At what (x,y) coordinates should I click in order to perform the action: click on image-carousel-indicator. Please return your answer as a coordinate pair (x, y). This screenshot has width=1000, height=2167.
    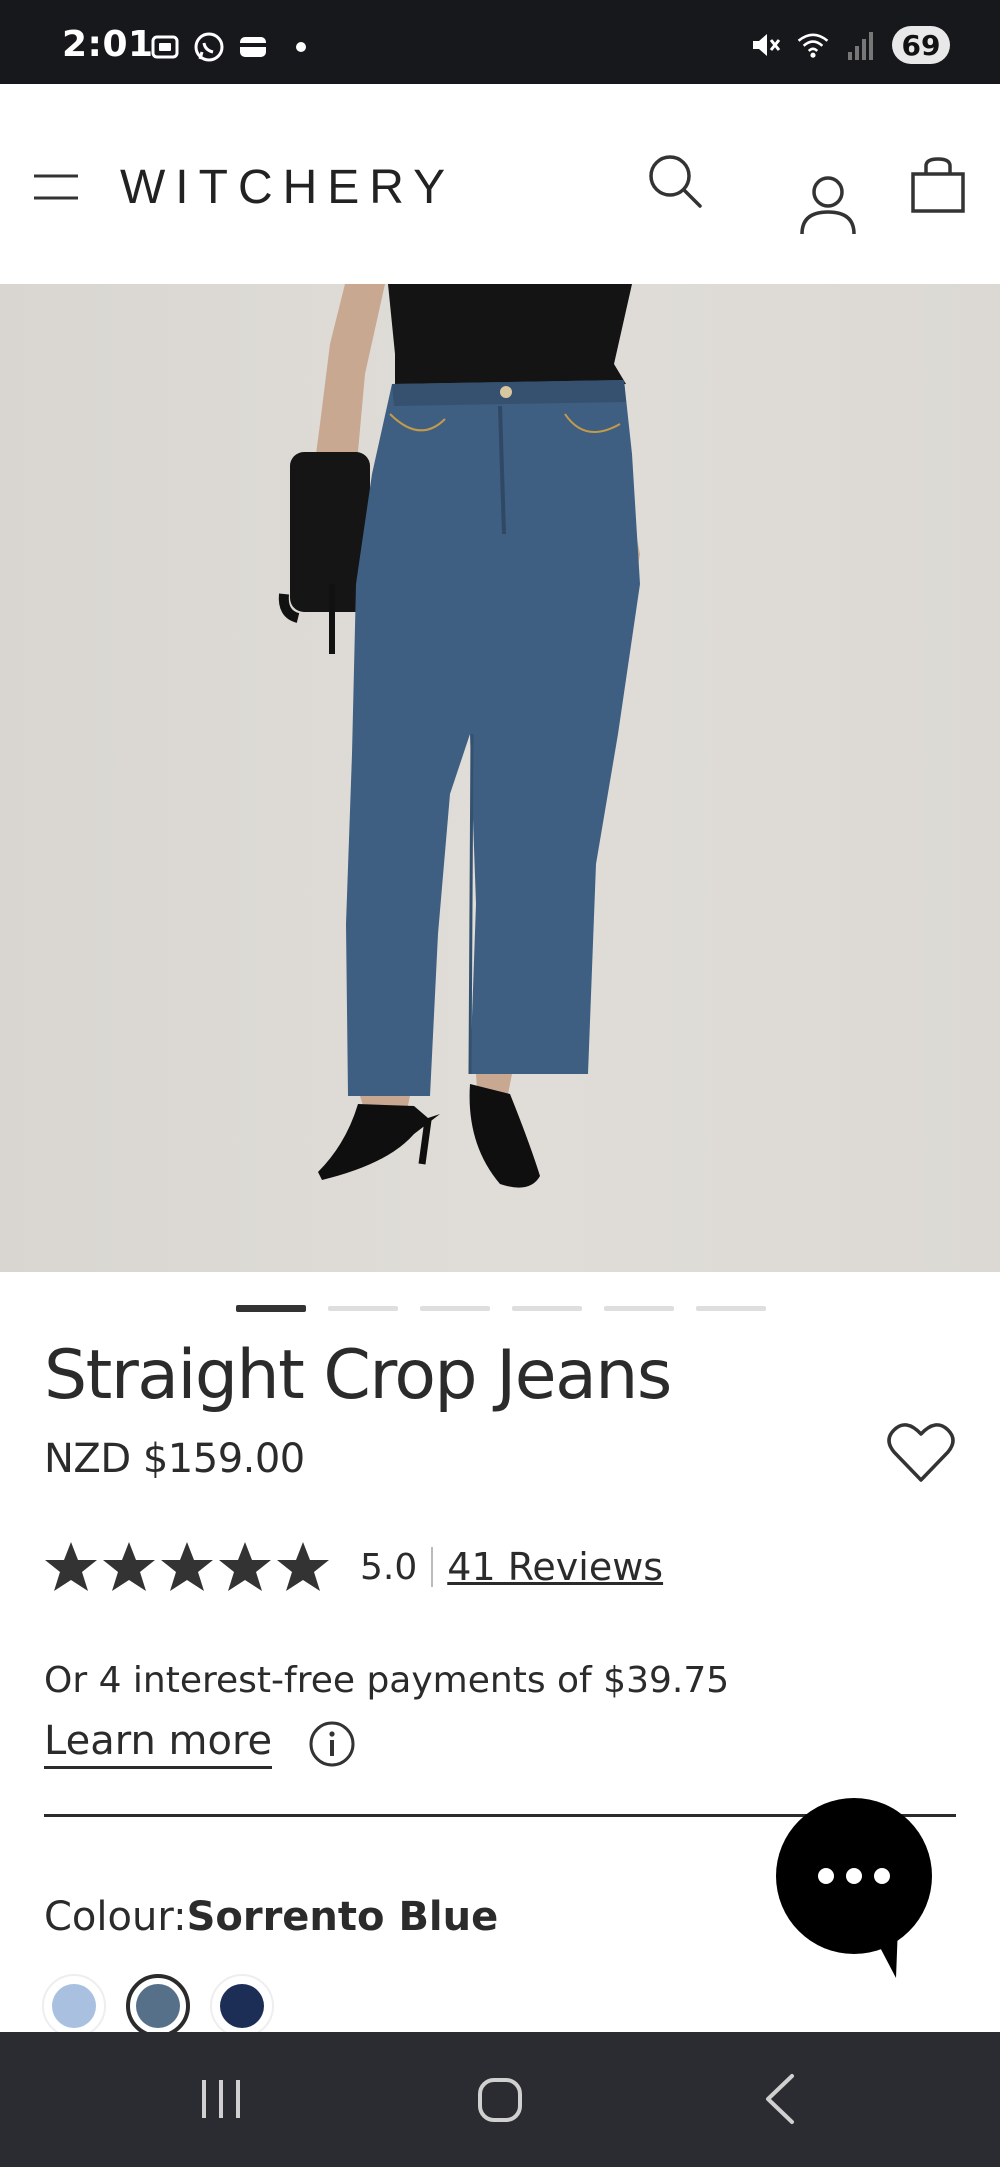
    Looking at the image, I should click on (501, 1308).